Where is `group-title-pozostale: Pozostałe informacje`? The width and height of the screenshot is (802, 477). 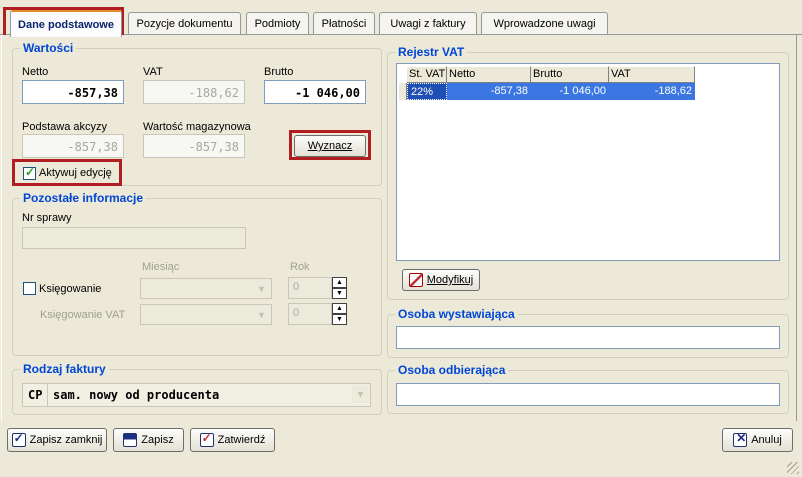
group-title-pozostale: Pozostałe informacje is located at coordinates (83, 198).